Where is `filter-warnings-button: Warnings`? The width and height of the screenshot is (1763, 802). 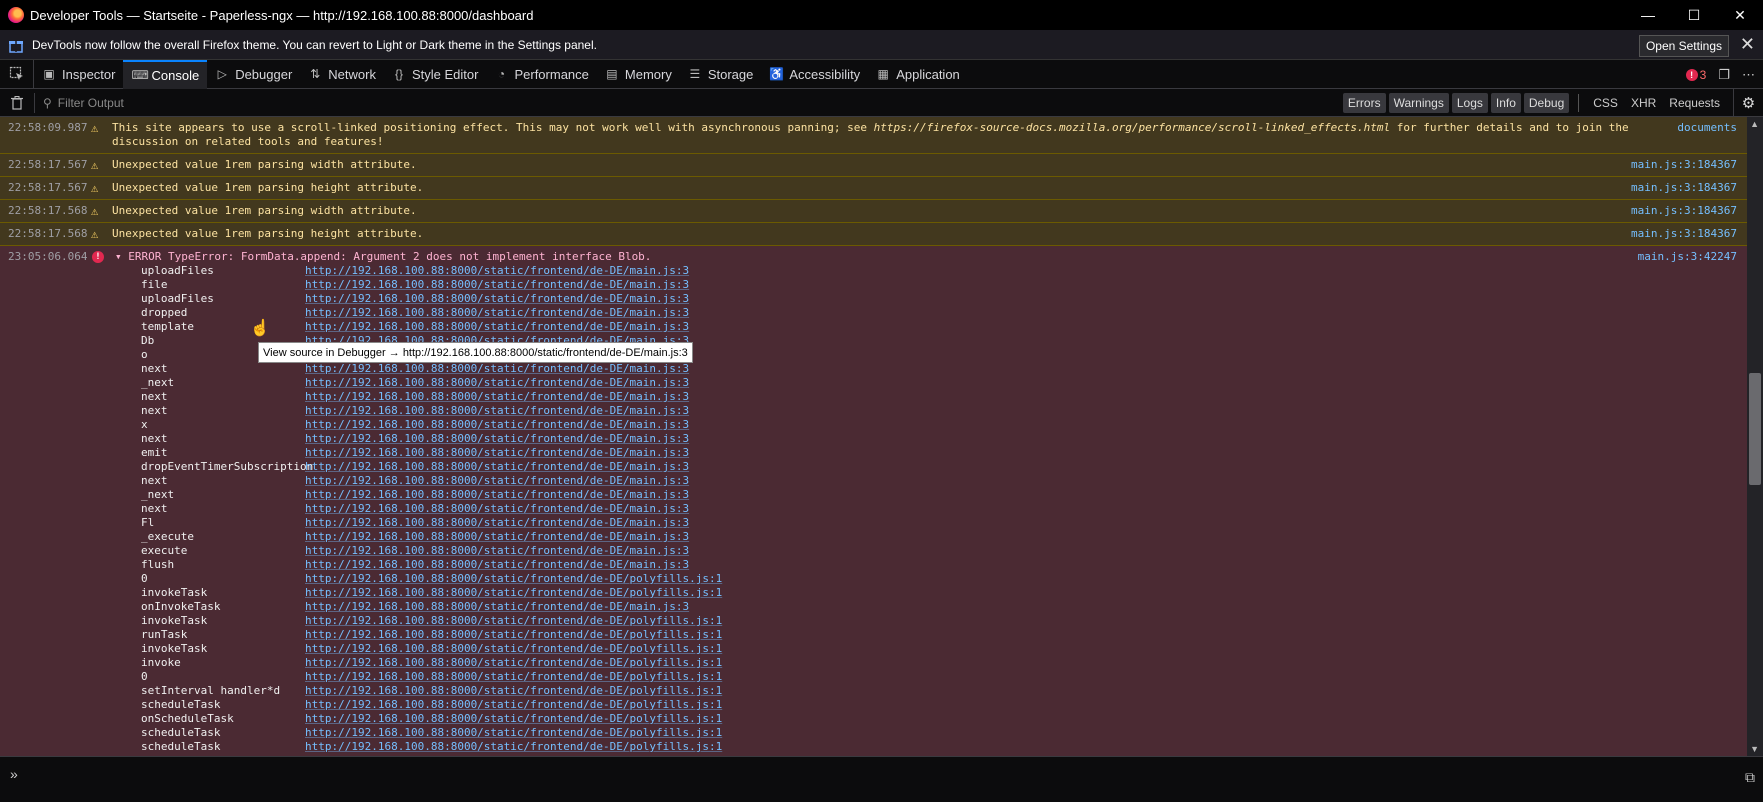 filter-warnings-button: Warnings is located at coordinates (1418, 103).